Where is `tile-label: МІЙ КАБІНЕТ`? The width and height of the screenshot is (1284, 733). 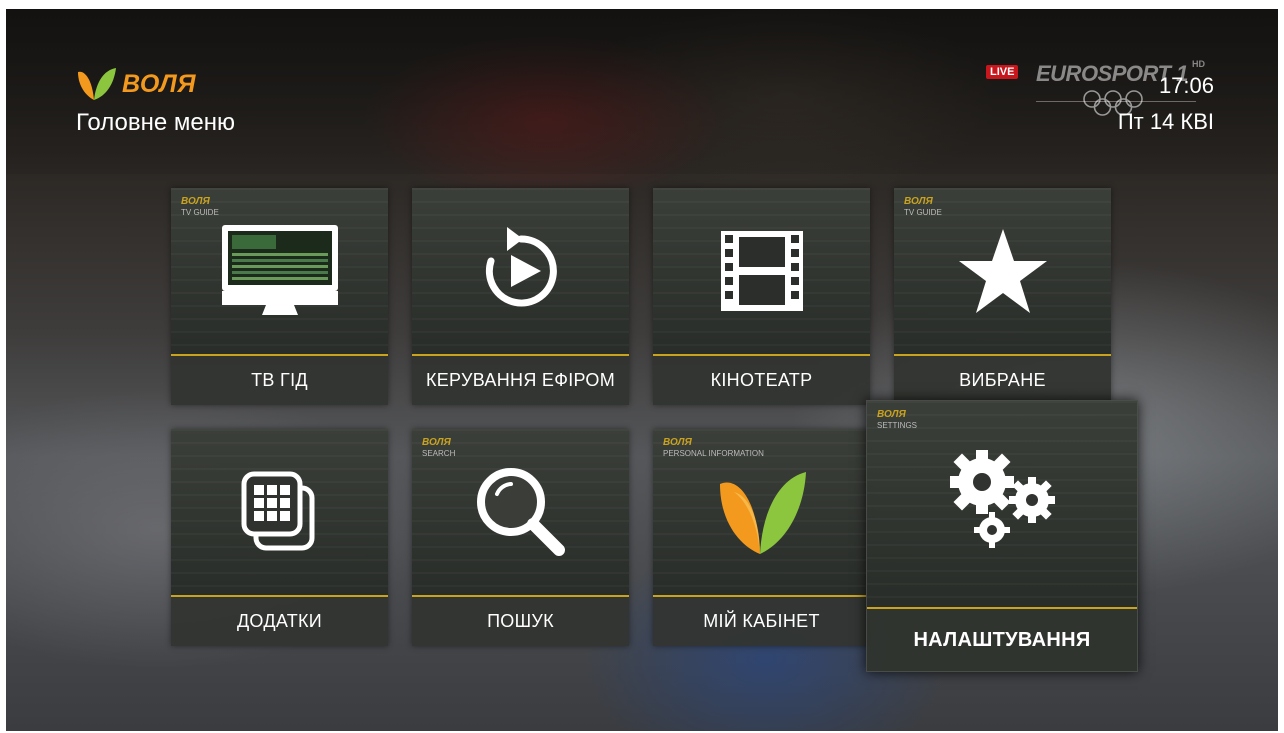
tile-label: МІЙ КАБІНЕТ is located at coordinates (761, 621).